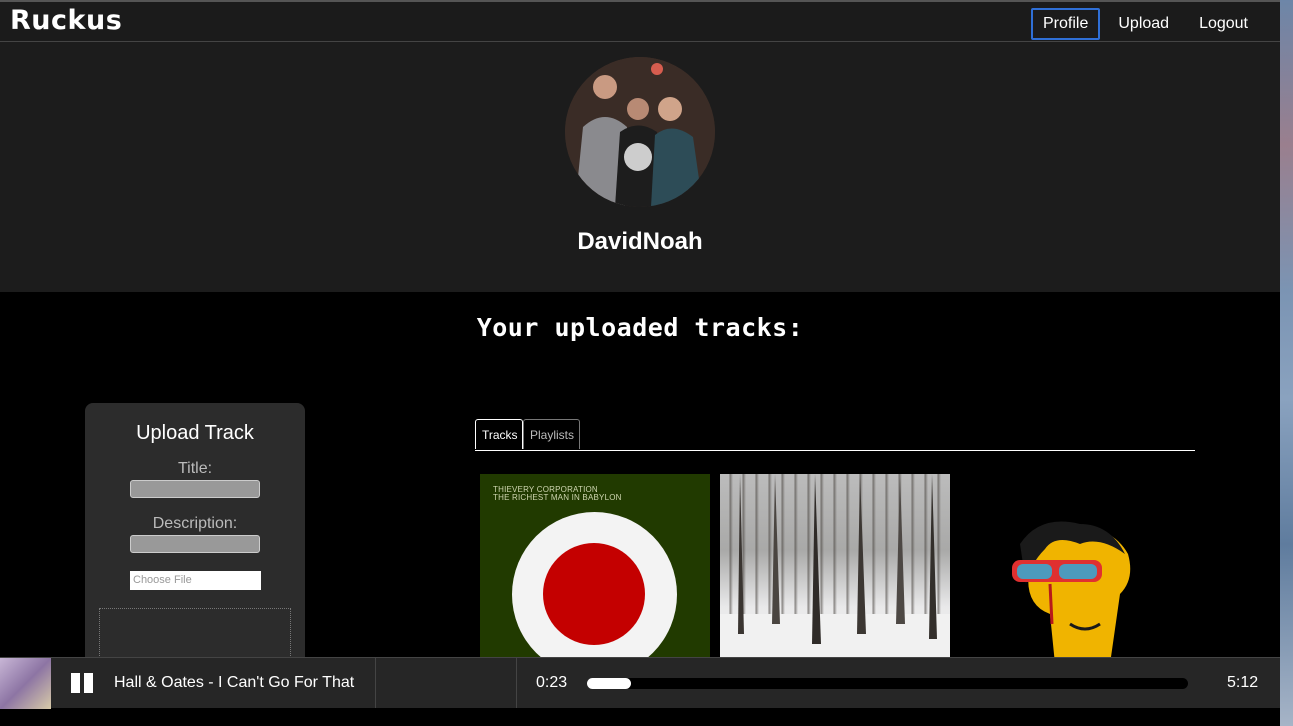 This screenshot has width=1293, height=726. I want to click on total-duration: 5:12, so click(1243, 682).